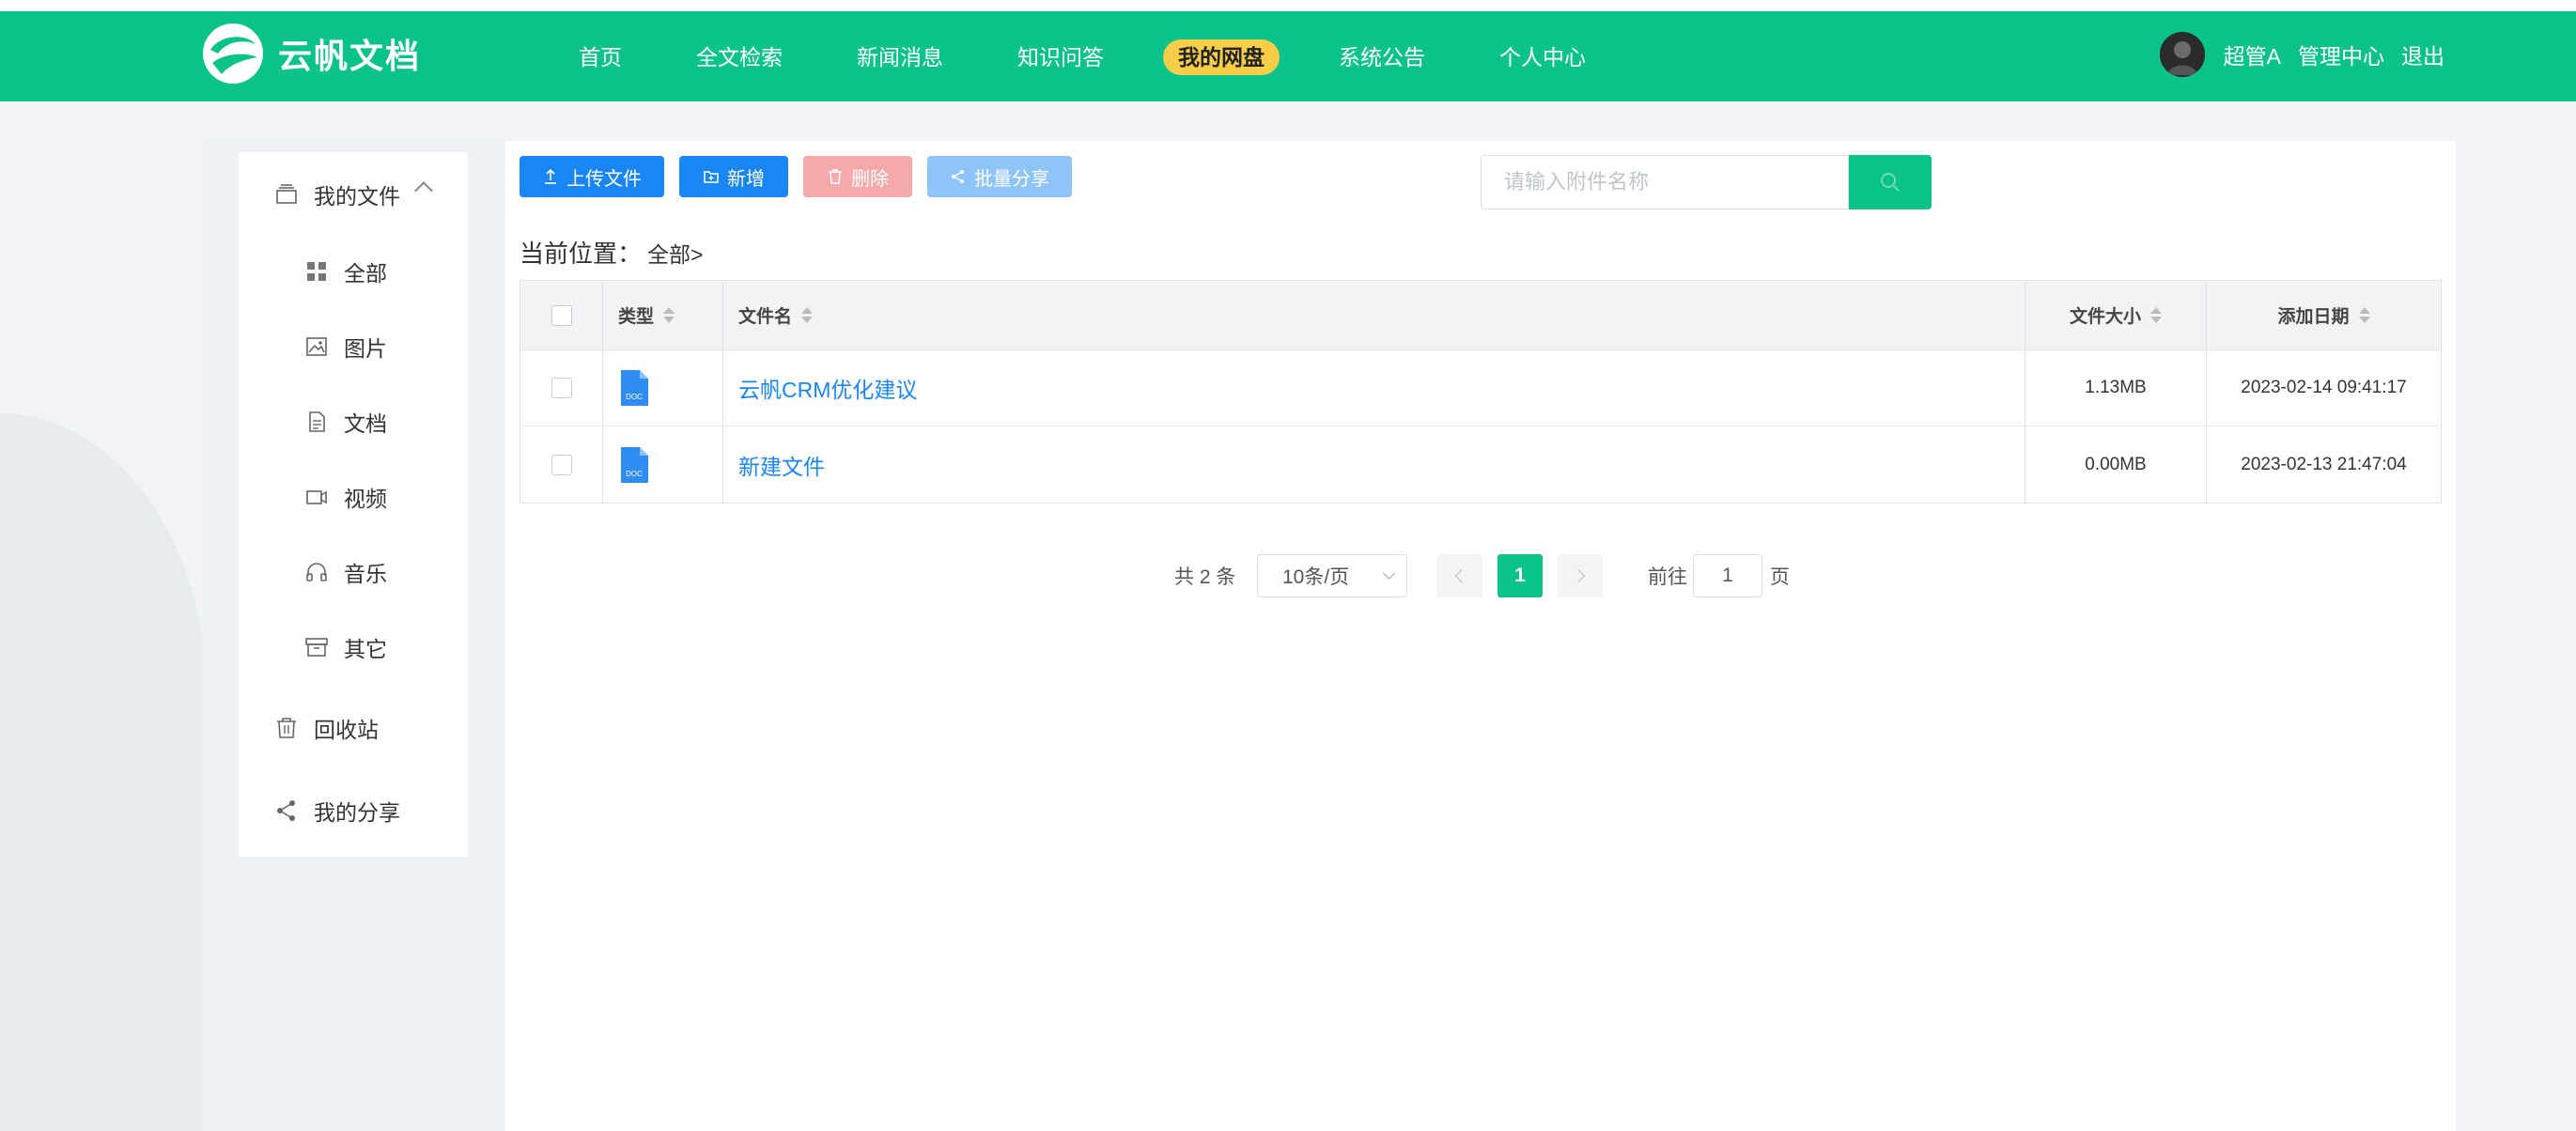 This screenshot has height=1131, width=2576. I want to click on sidebar-item-images: 图片, so click(345, 347).